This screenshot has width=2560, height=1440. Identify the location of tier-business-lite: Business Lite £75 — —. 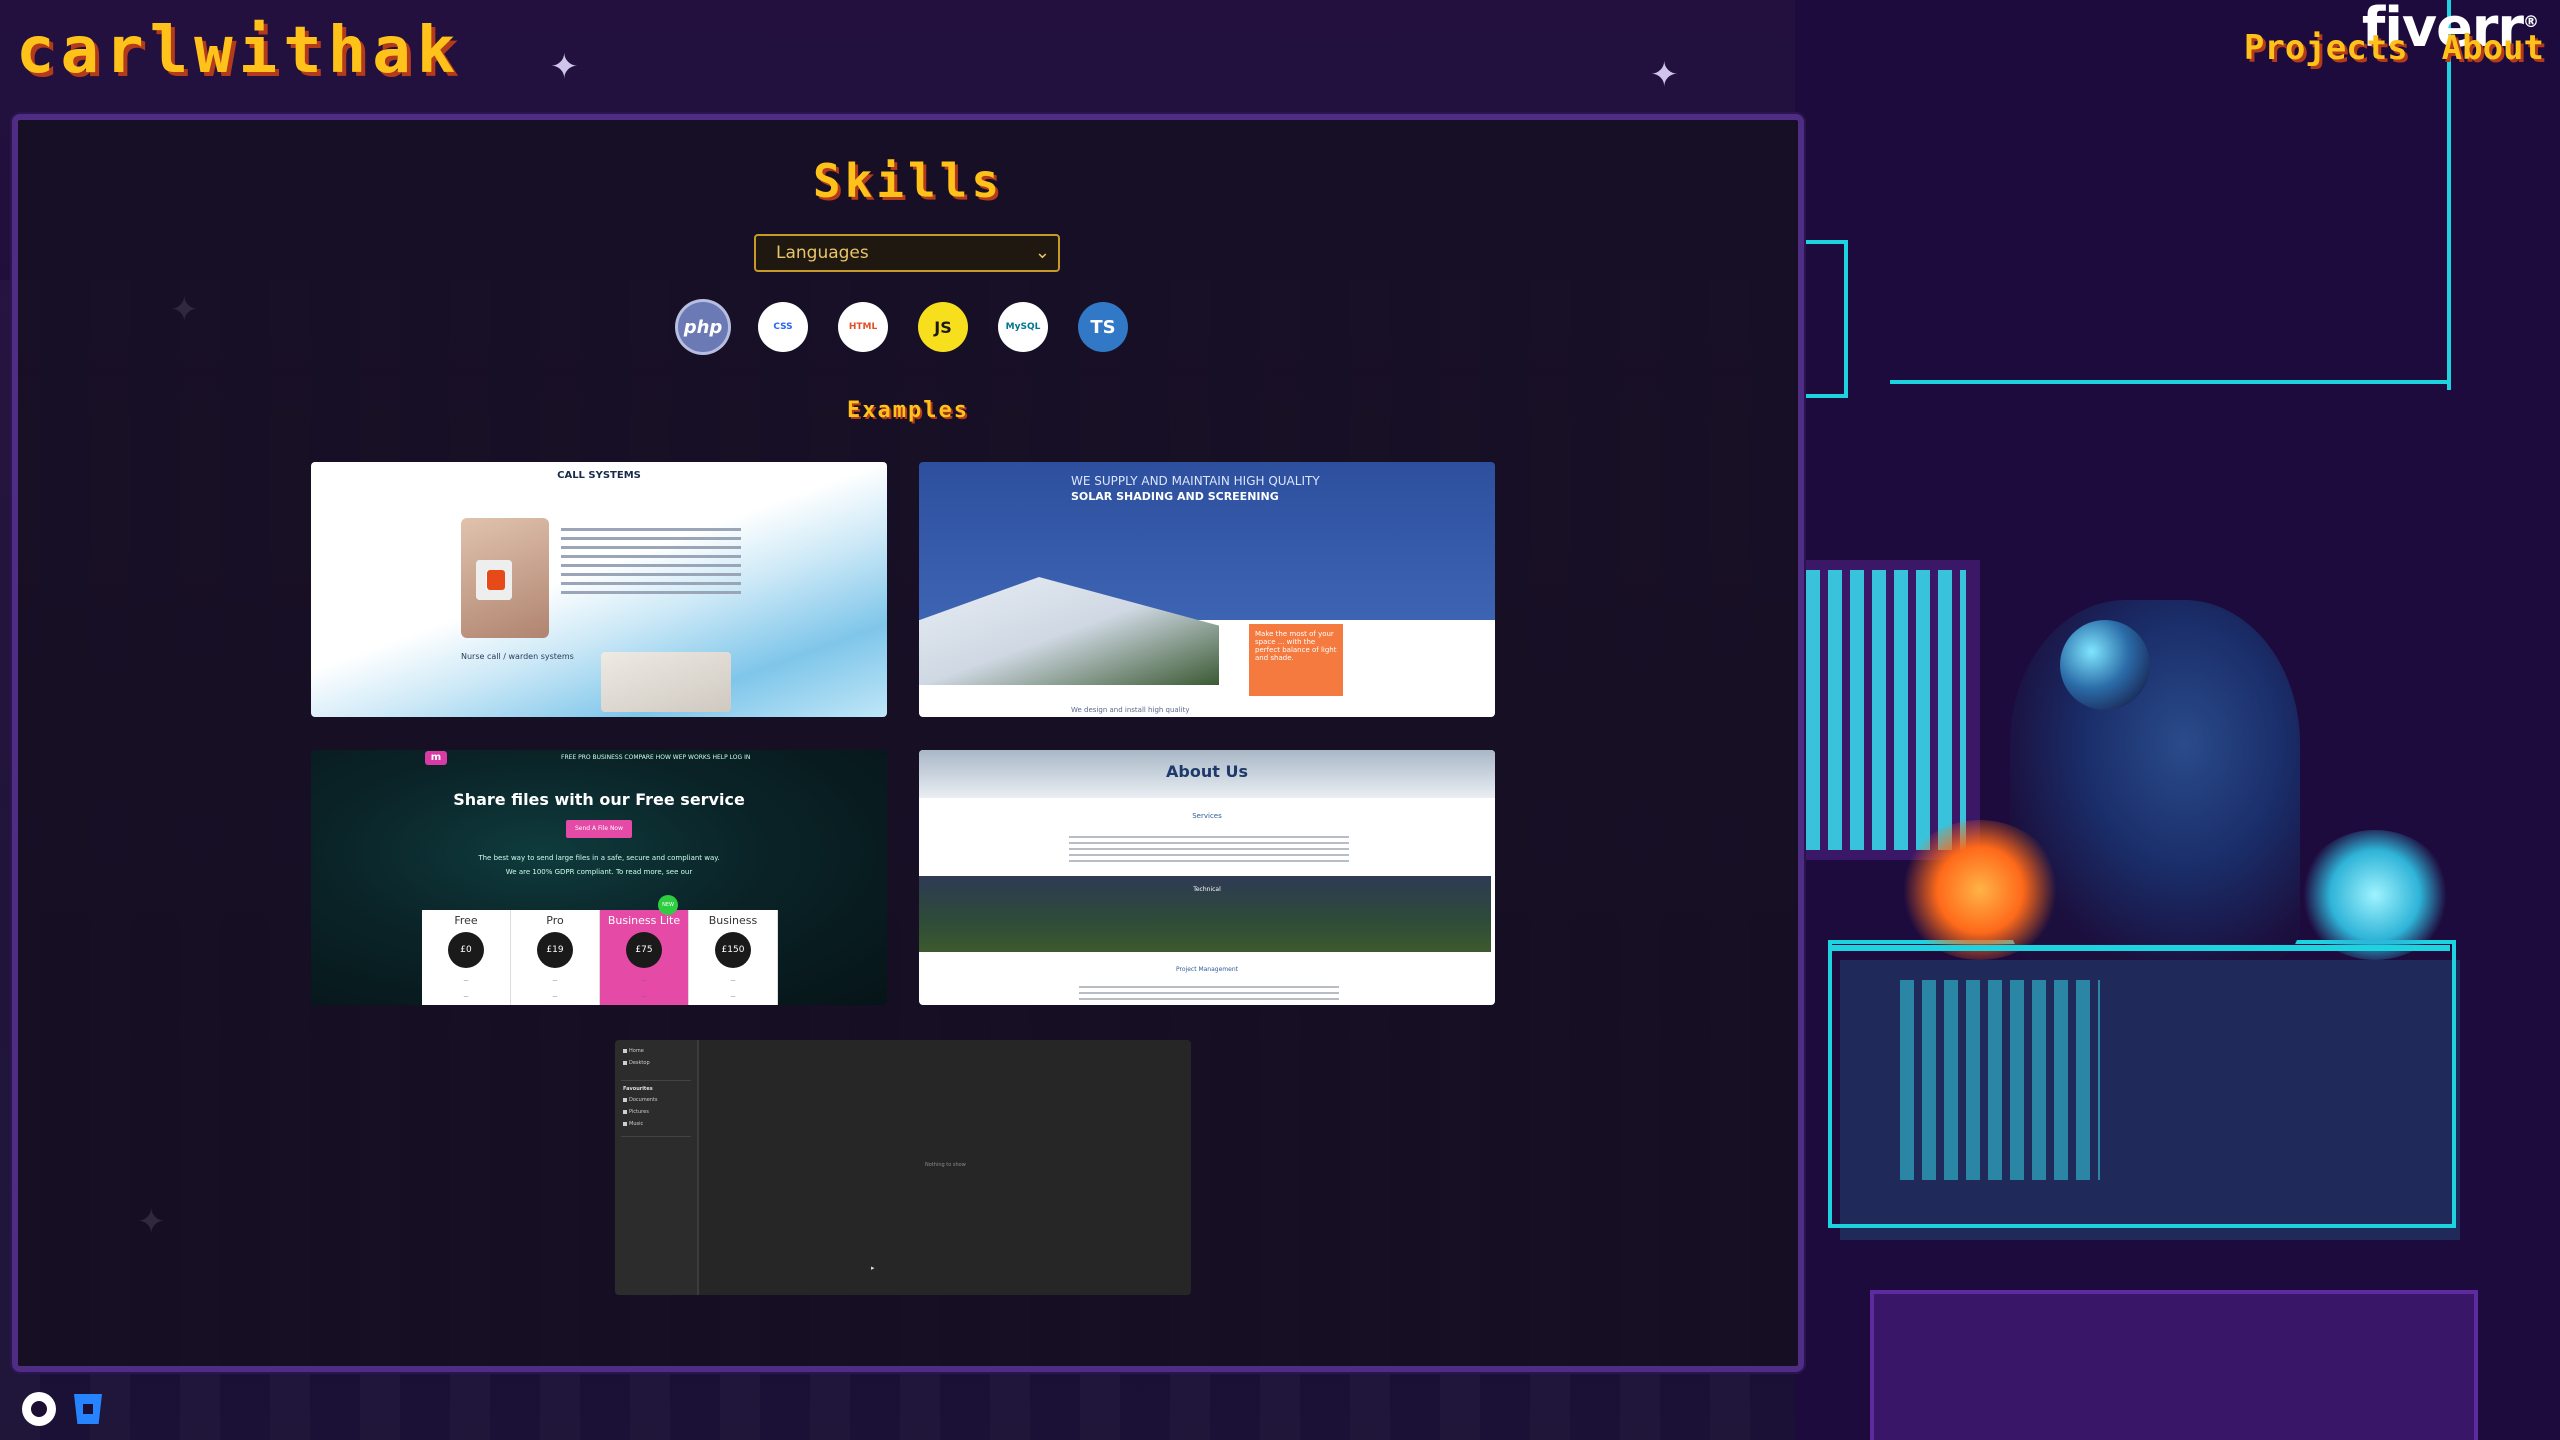
(644, 957).